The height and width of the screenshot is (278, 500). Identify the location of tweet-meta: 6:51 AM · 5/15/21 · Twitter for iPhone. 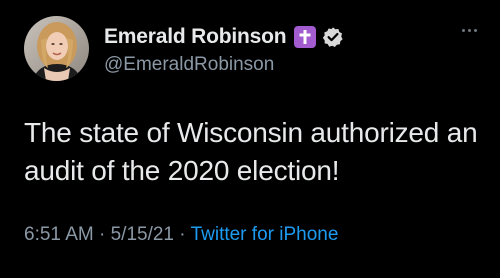
(181, 235).